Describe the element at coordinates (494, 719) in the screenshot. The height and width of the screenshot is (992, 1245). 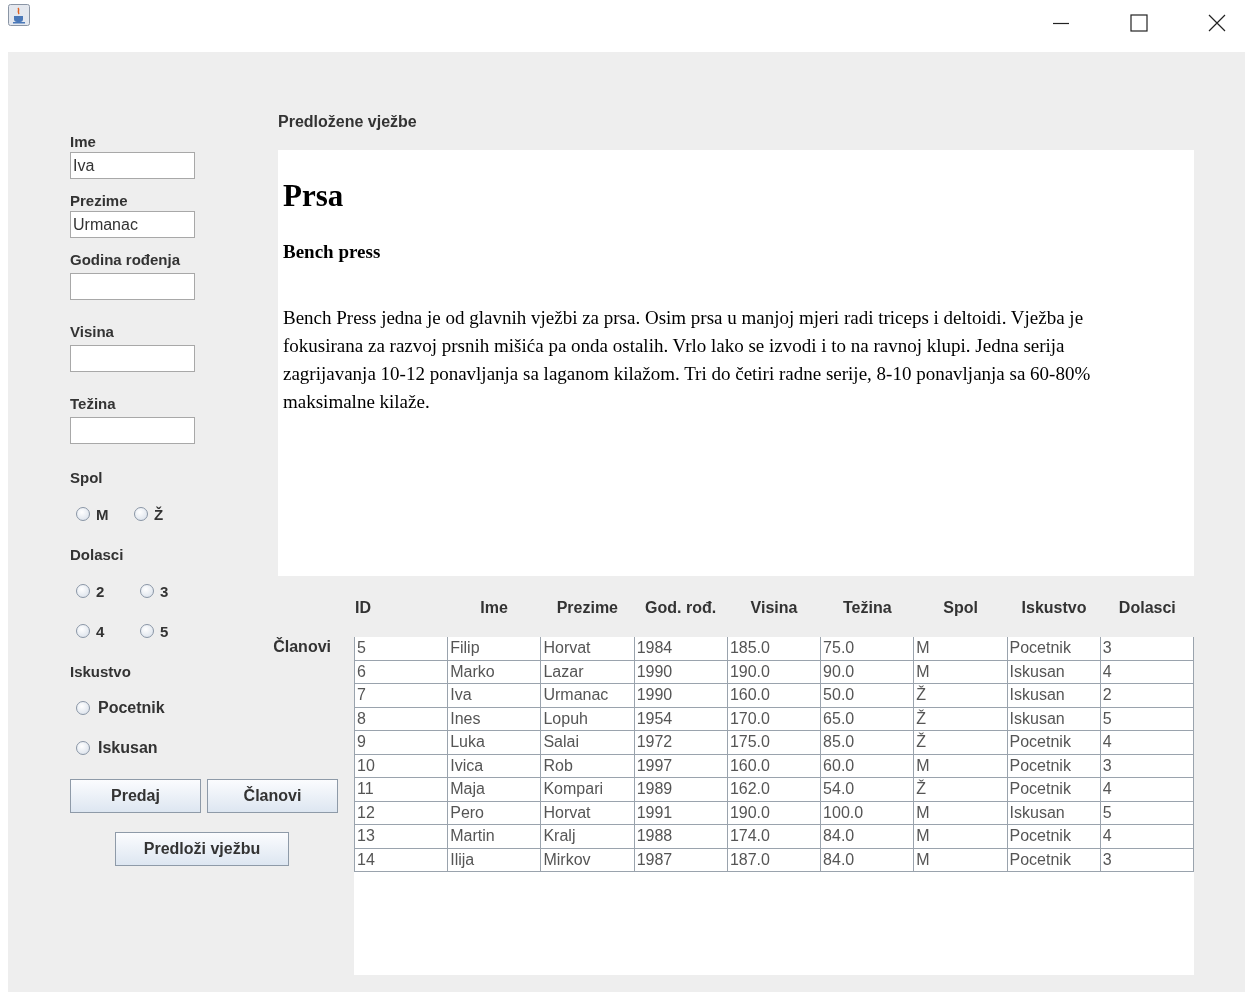
I see `table-cell: Ines` at that location.